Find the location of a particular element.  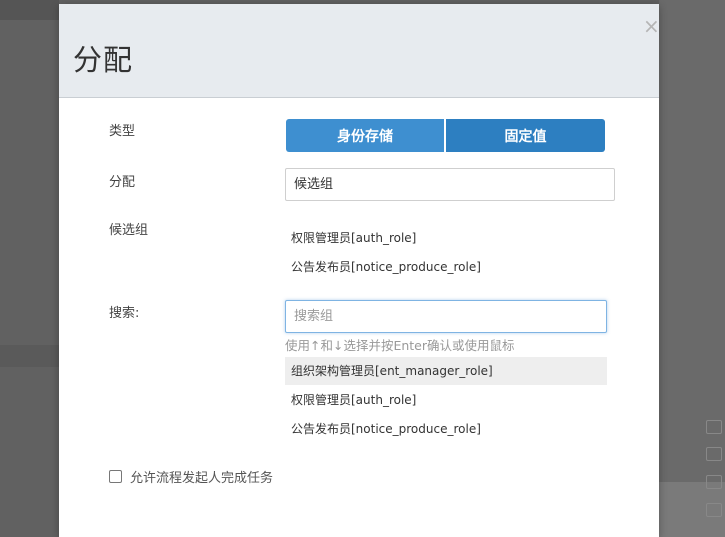

assign-field: 候选组 is located at coordinates (450, 184).